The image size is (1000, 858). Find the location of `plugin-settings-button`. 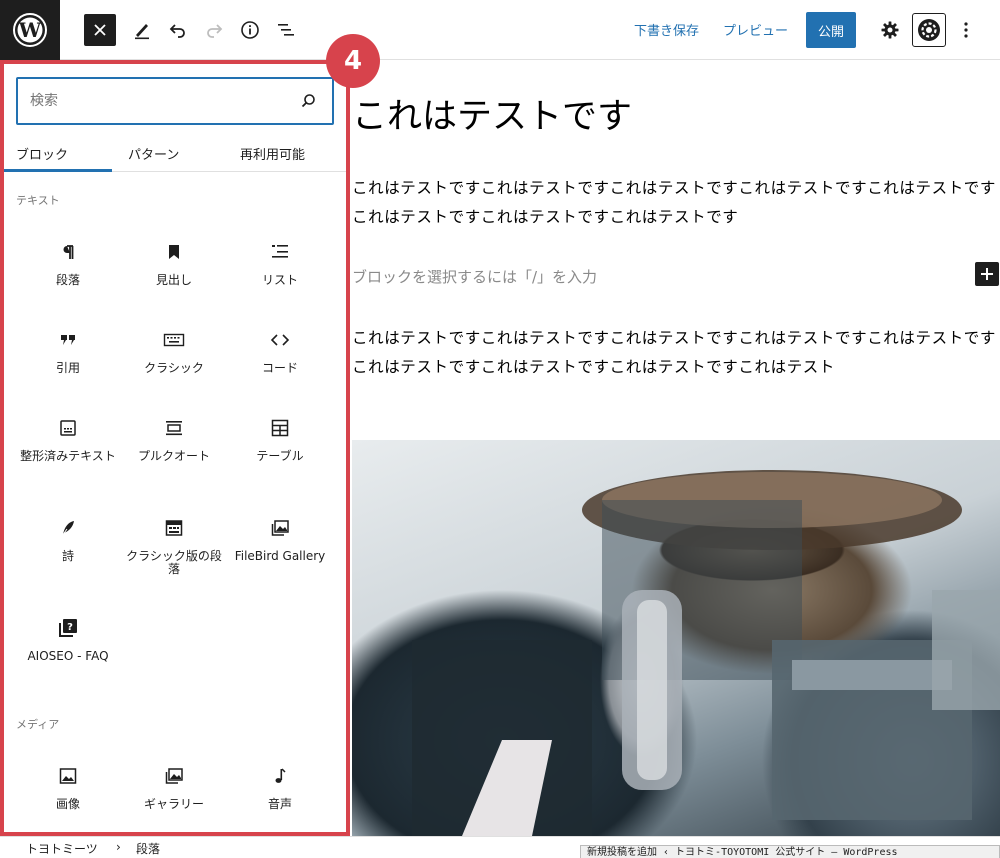

plugin-settings-button is located at coordinates (929, 30).